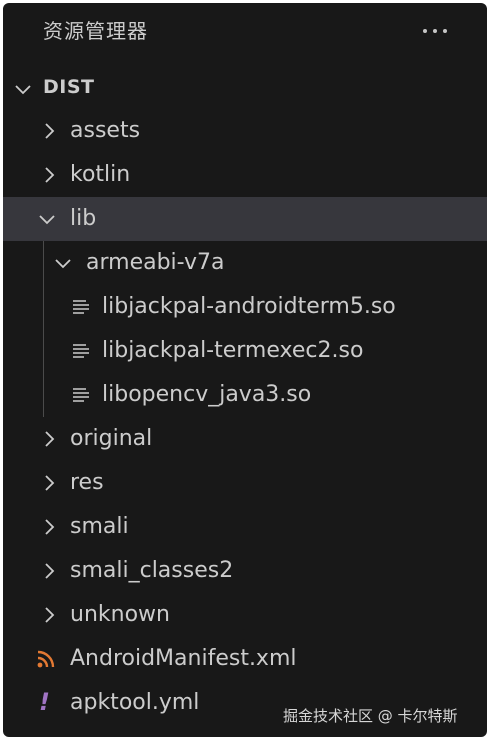 This screenshot has height=740, width=490. I want to click on tree-item-label: lib, so click(83, 218).